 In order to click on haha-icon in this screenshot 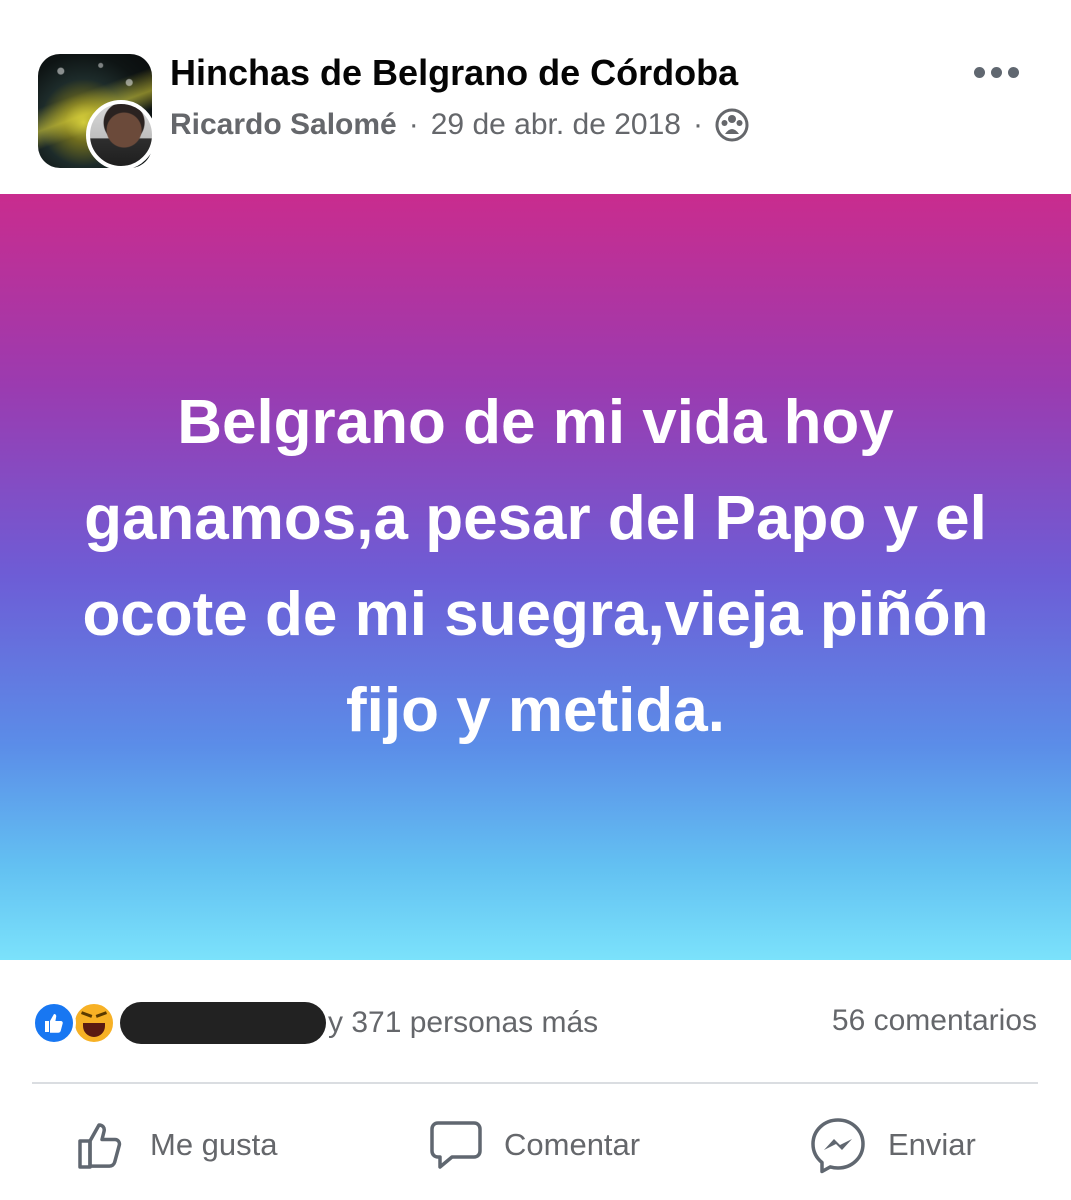, I will do `click(94, 1023)`.